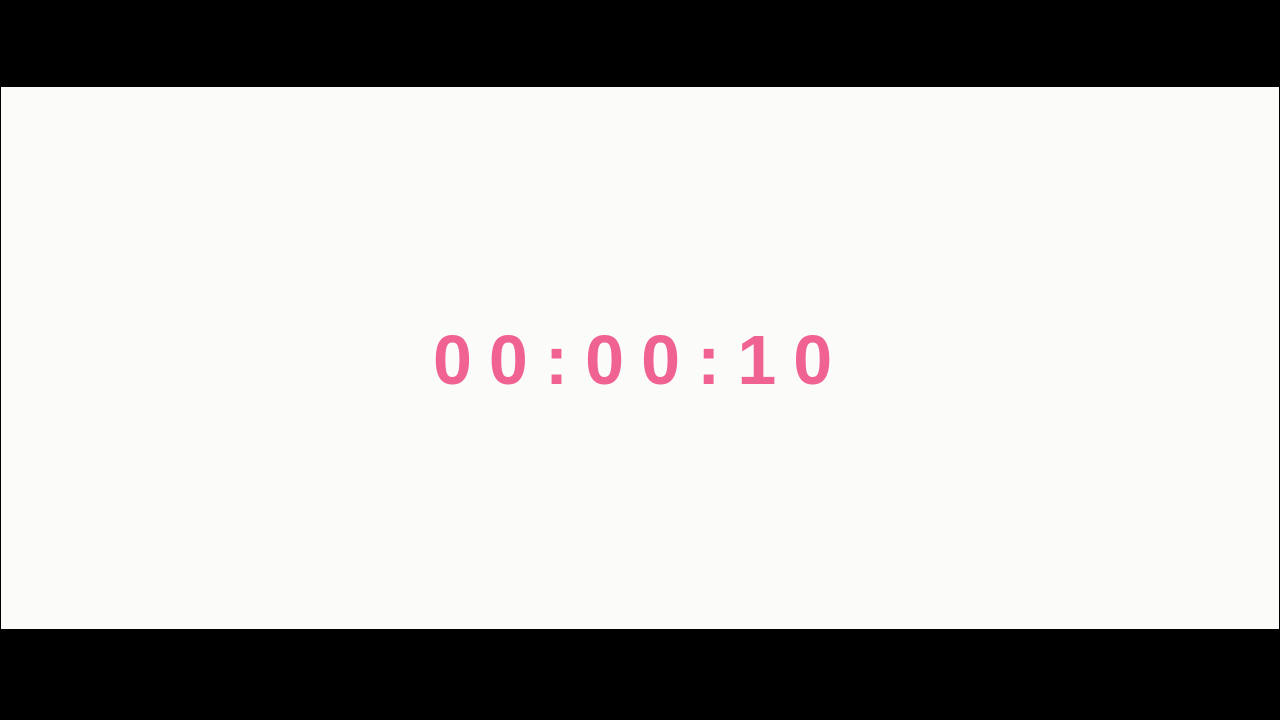  What do you see at coordinates (641, 360) in the screenshot?
I see `countdown-timer: 00:00:10` at bounding box center [641, 360].